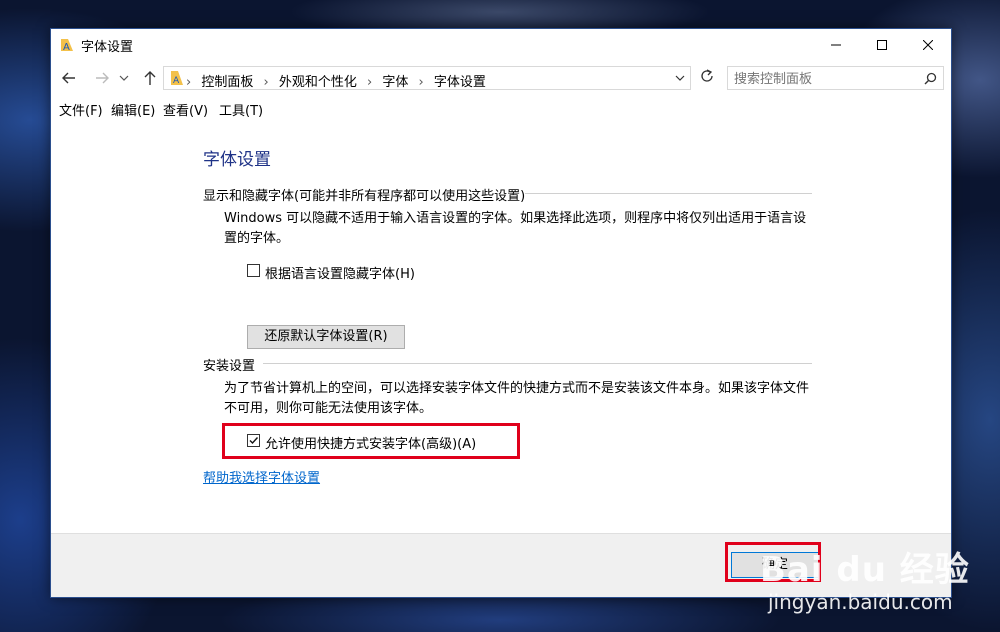  Describe the element at coordinates (133, 109) in the screenshot. I see `menu-edit: 编辑(E)` at that location.